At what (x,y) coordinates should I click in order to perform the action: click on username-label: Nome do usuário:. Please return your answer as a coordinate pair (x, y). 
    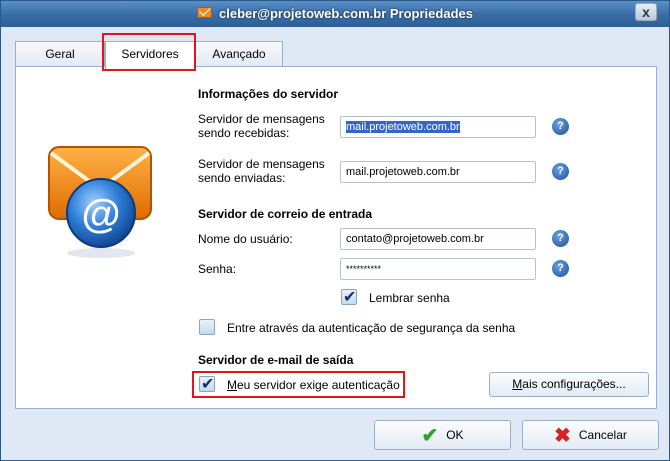
    Looking at the image, I should click on (245, 239).